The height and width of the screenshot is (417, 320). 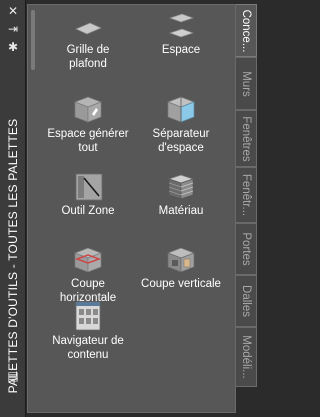 What do you see at coordinates (181, 141) in the screenshot?
I see `tool-label: Séparateur d'espace` at bounding box center [181, 141].